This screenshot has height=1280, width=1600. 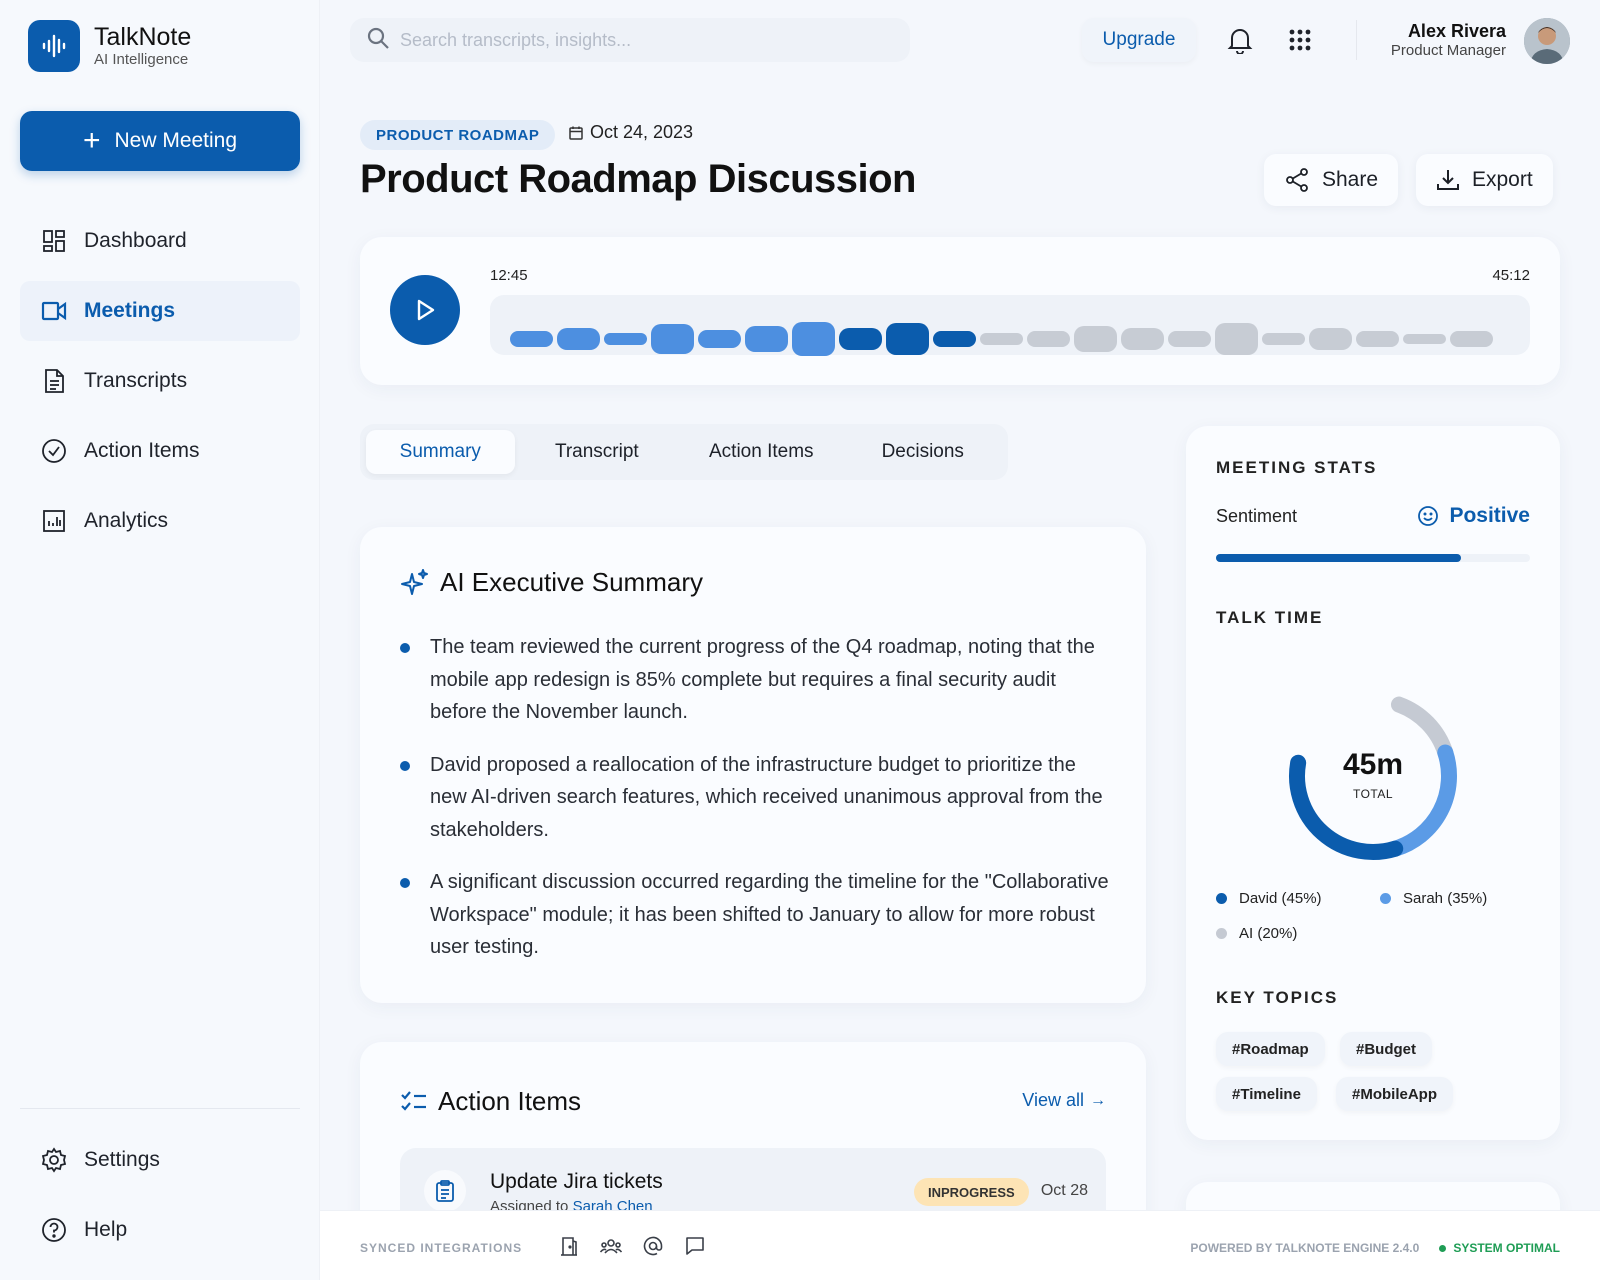 What do you see at coordinates (1422, 728) in the screenshot?
I see `donut-segment-ai` at bounding box center [1422, 728].